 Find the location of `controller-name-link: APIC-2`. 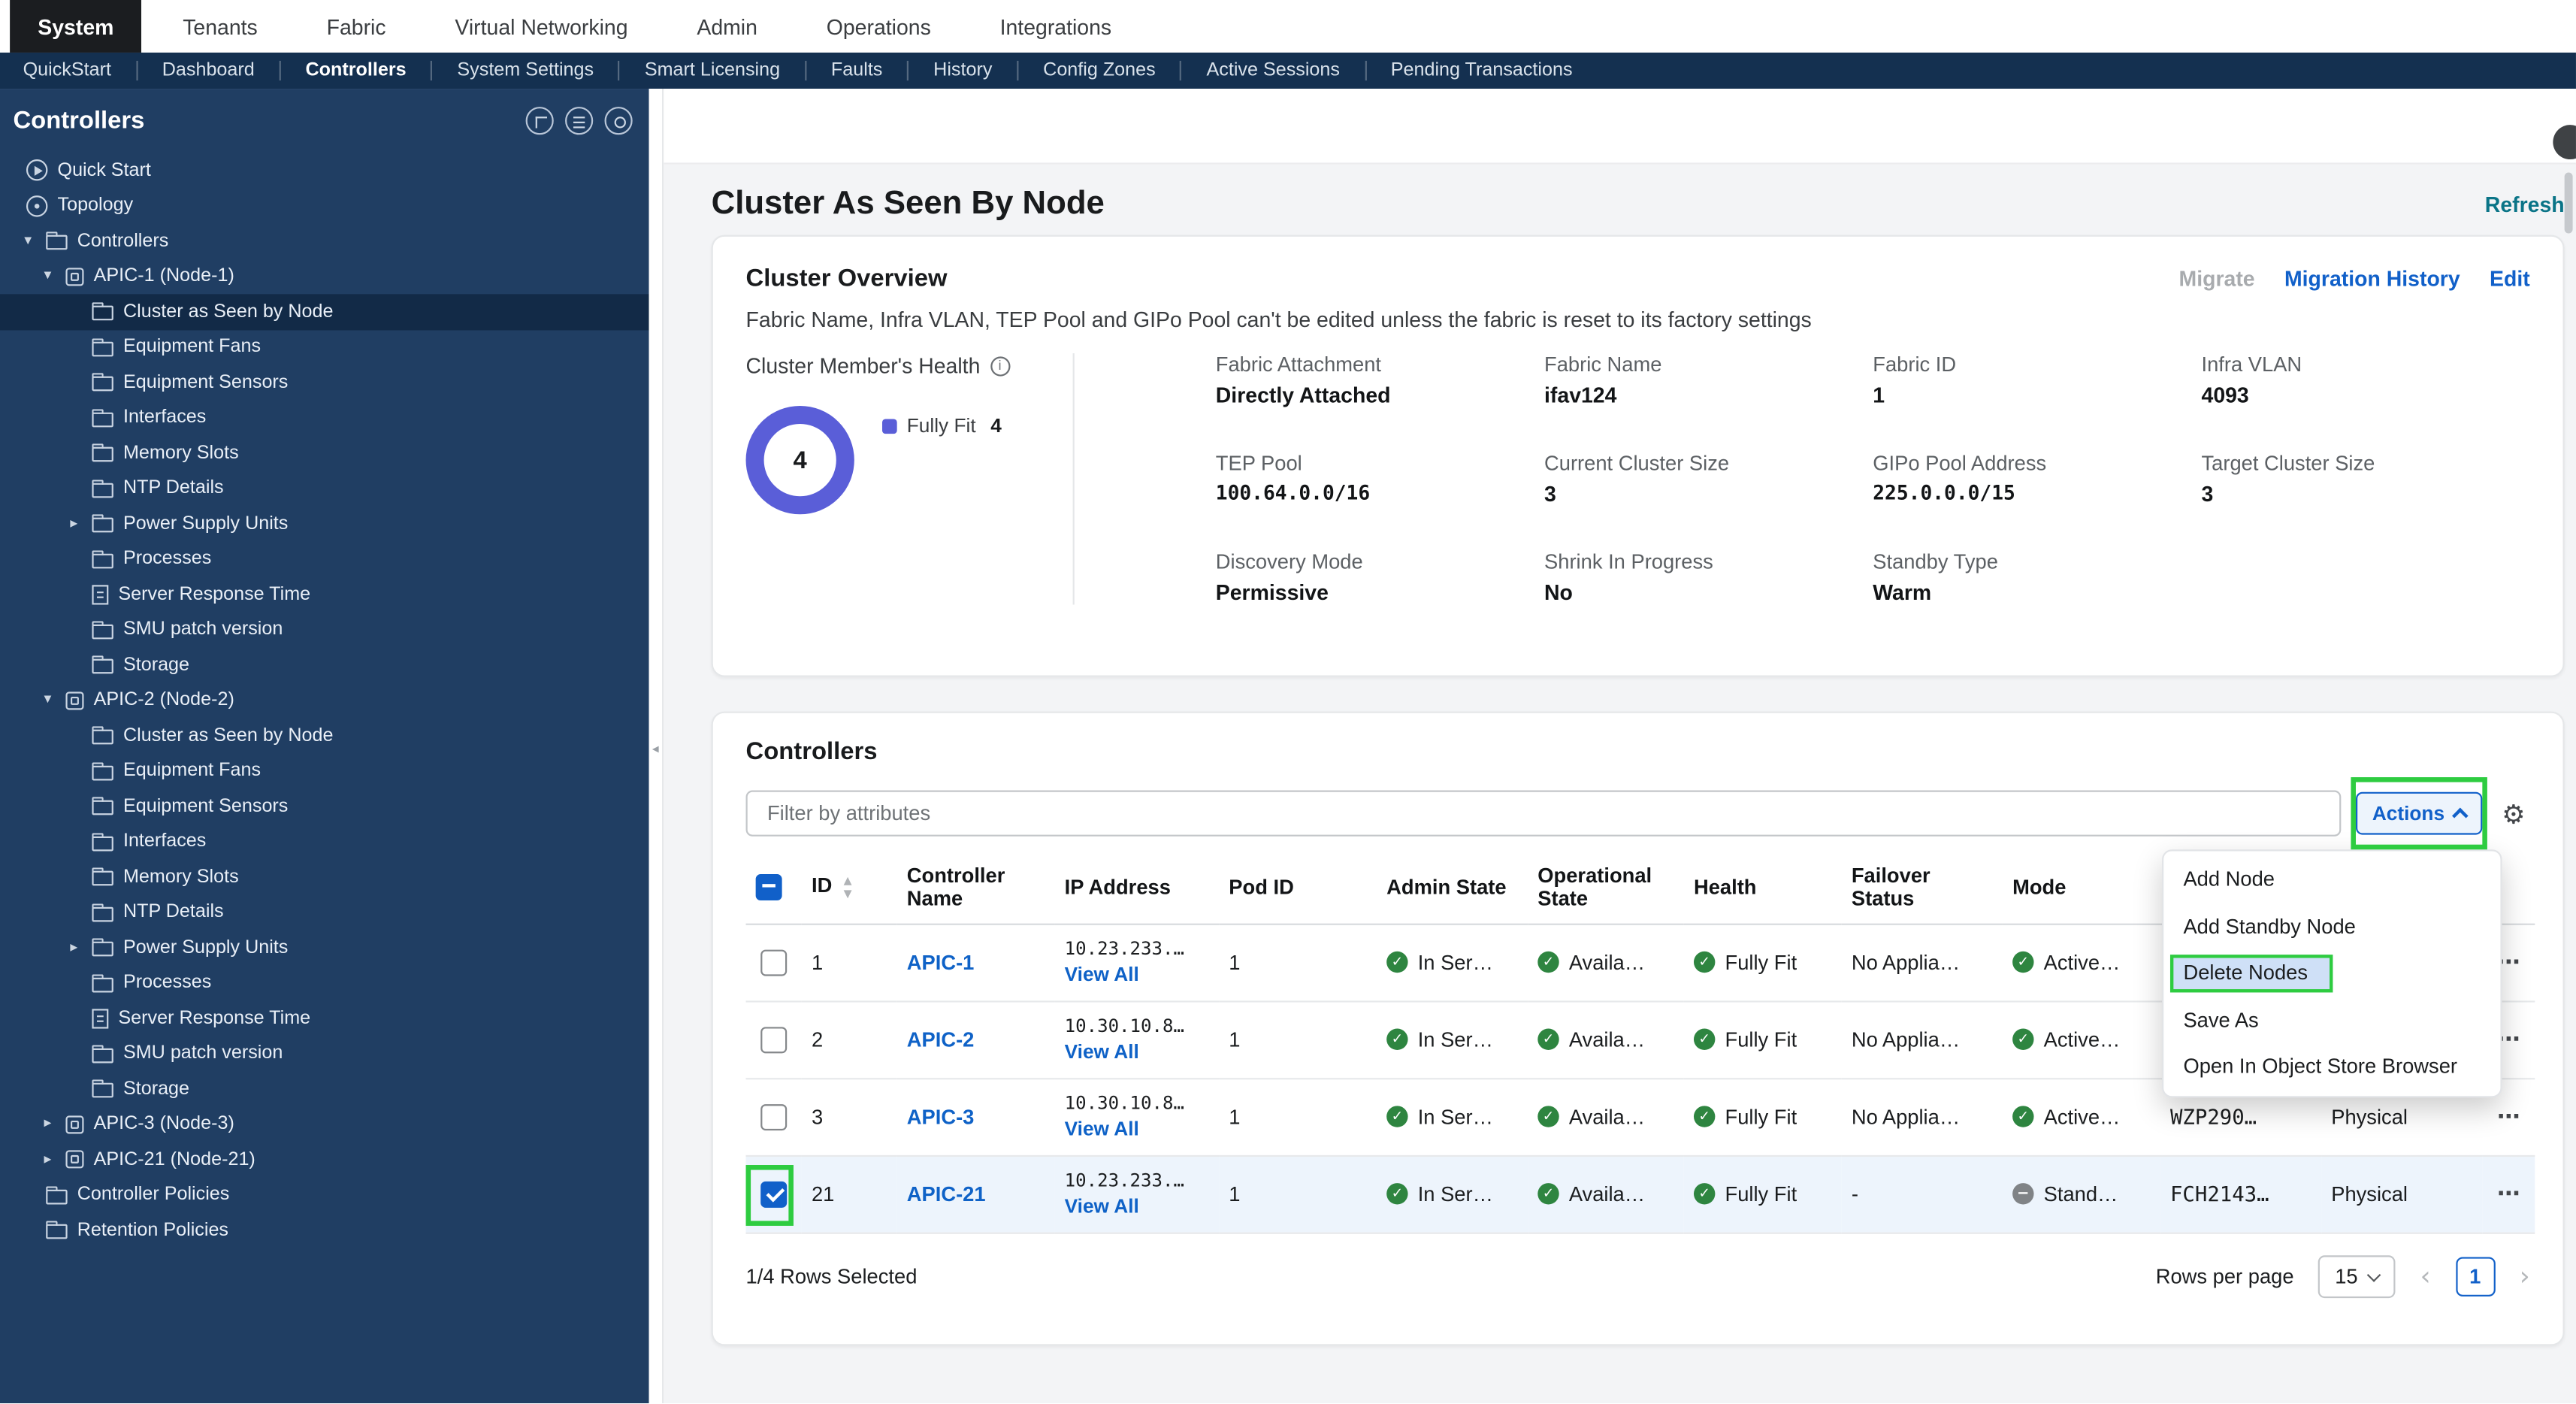

controller-name-link: APIC-2 is located at coordinates (941, 1039).